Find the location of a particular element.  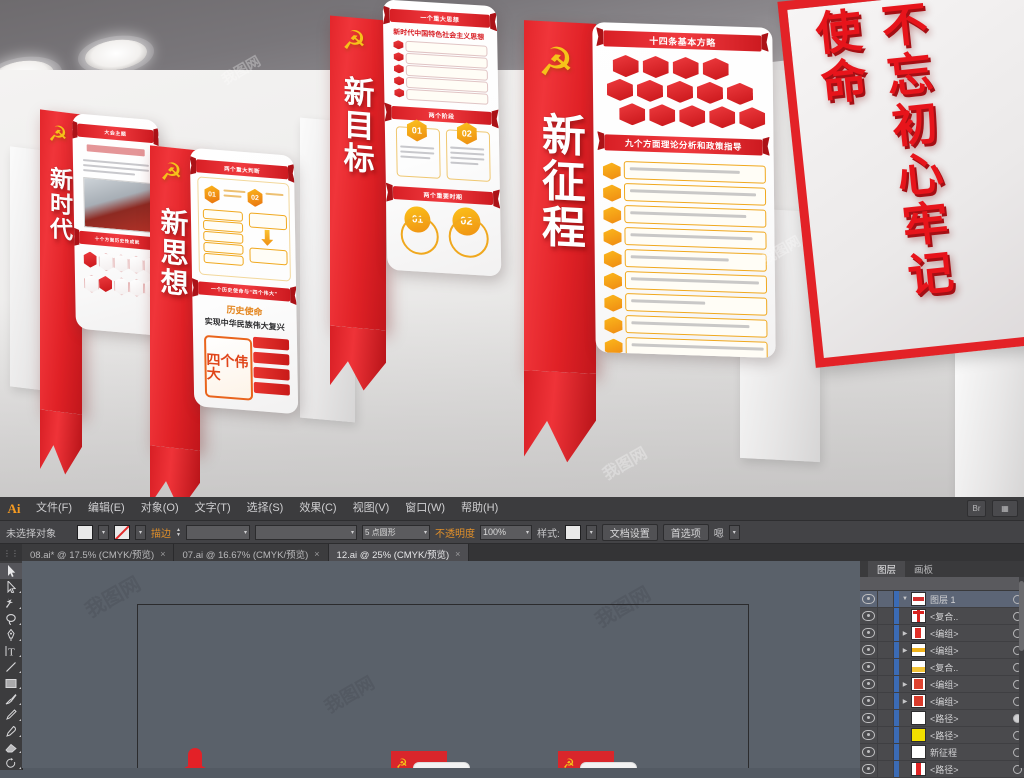

menu-select: 选择(S) is located at coordinates (265, 508).